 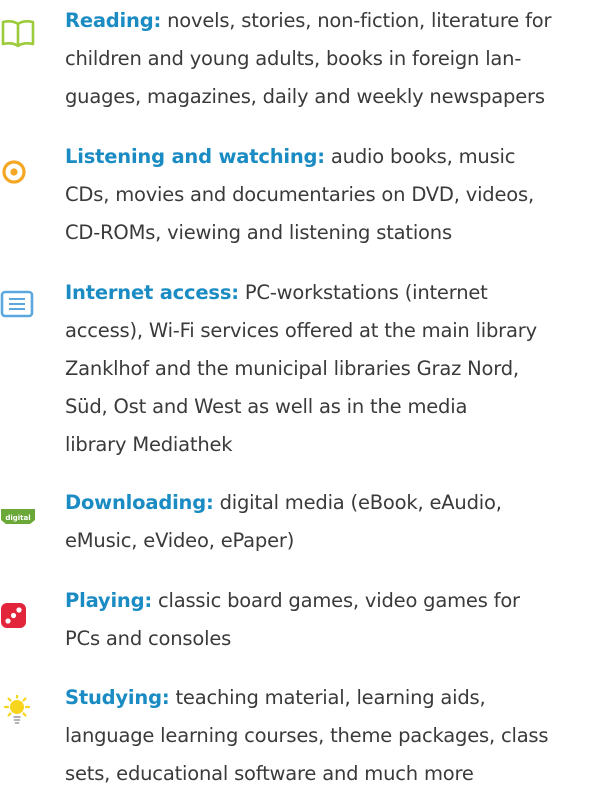 I want to click on item-title: Downloading:, so click(x=139, y=502).